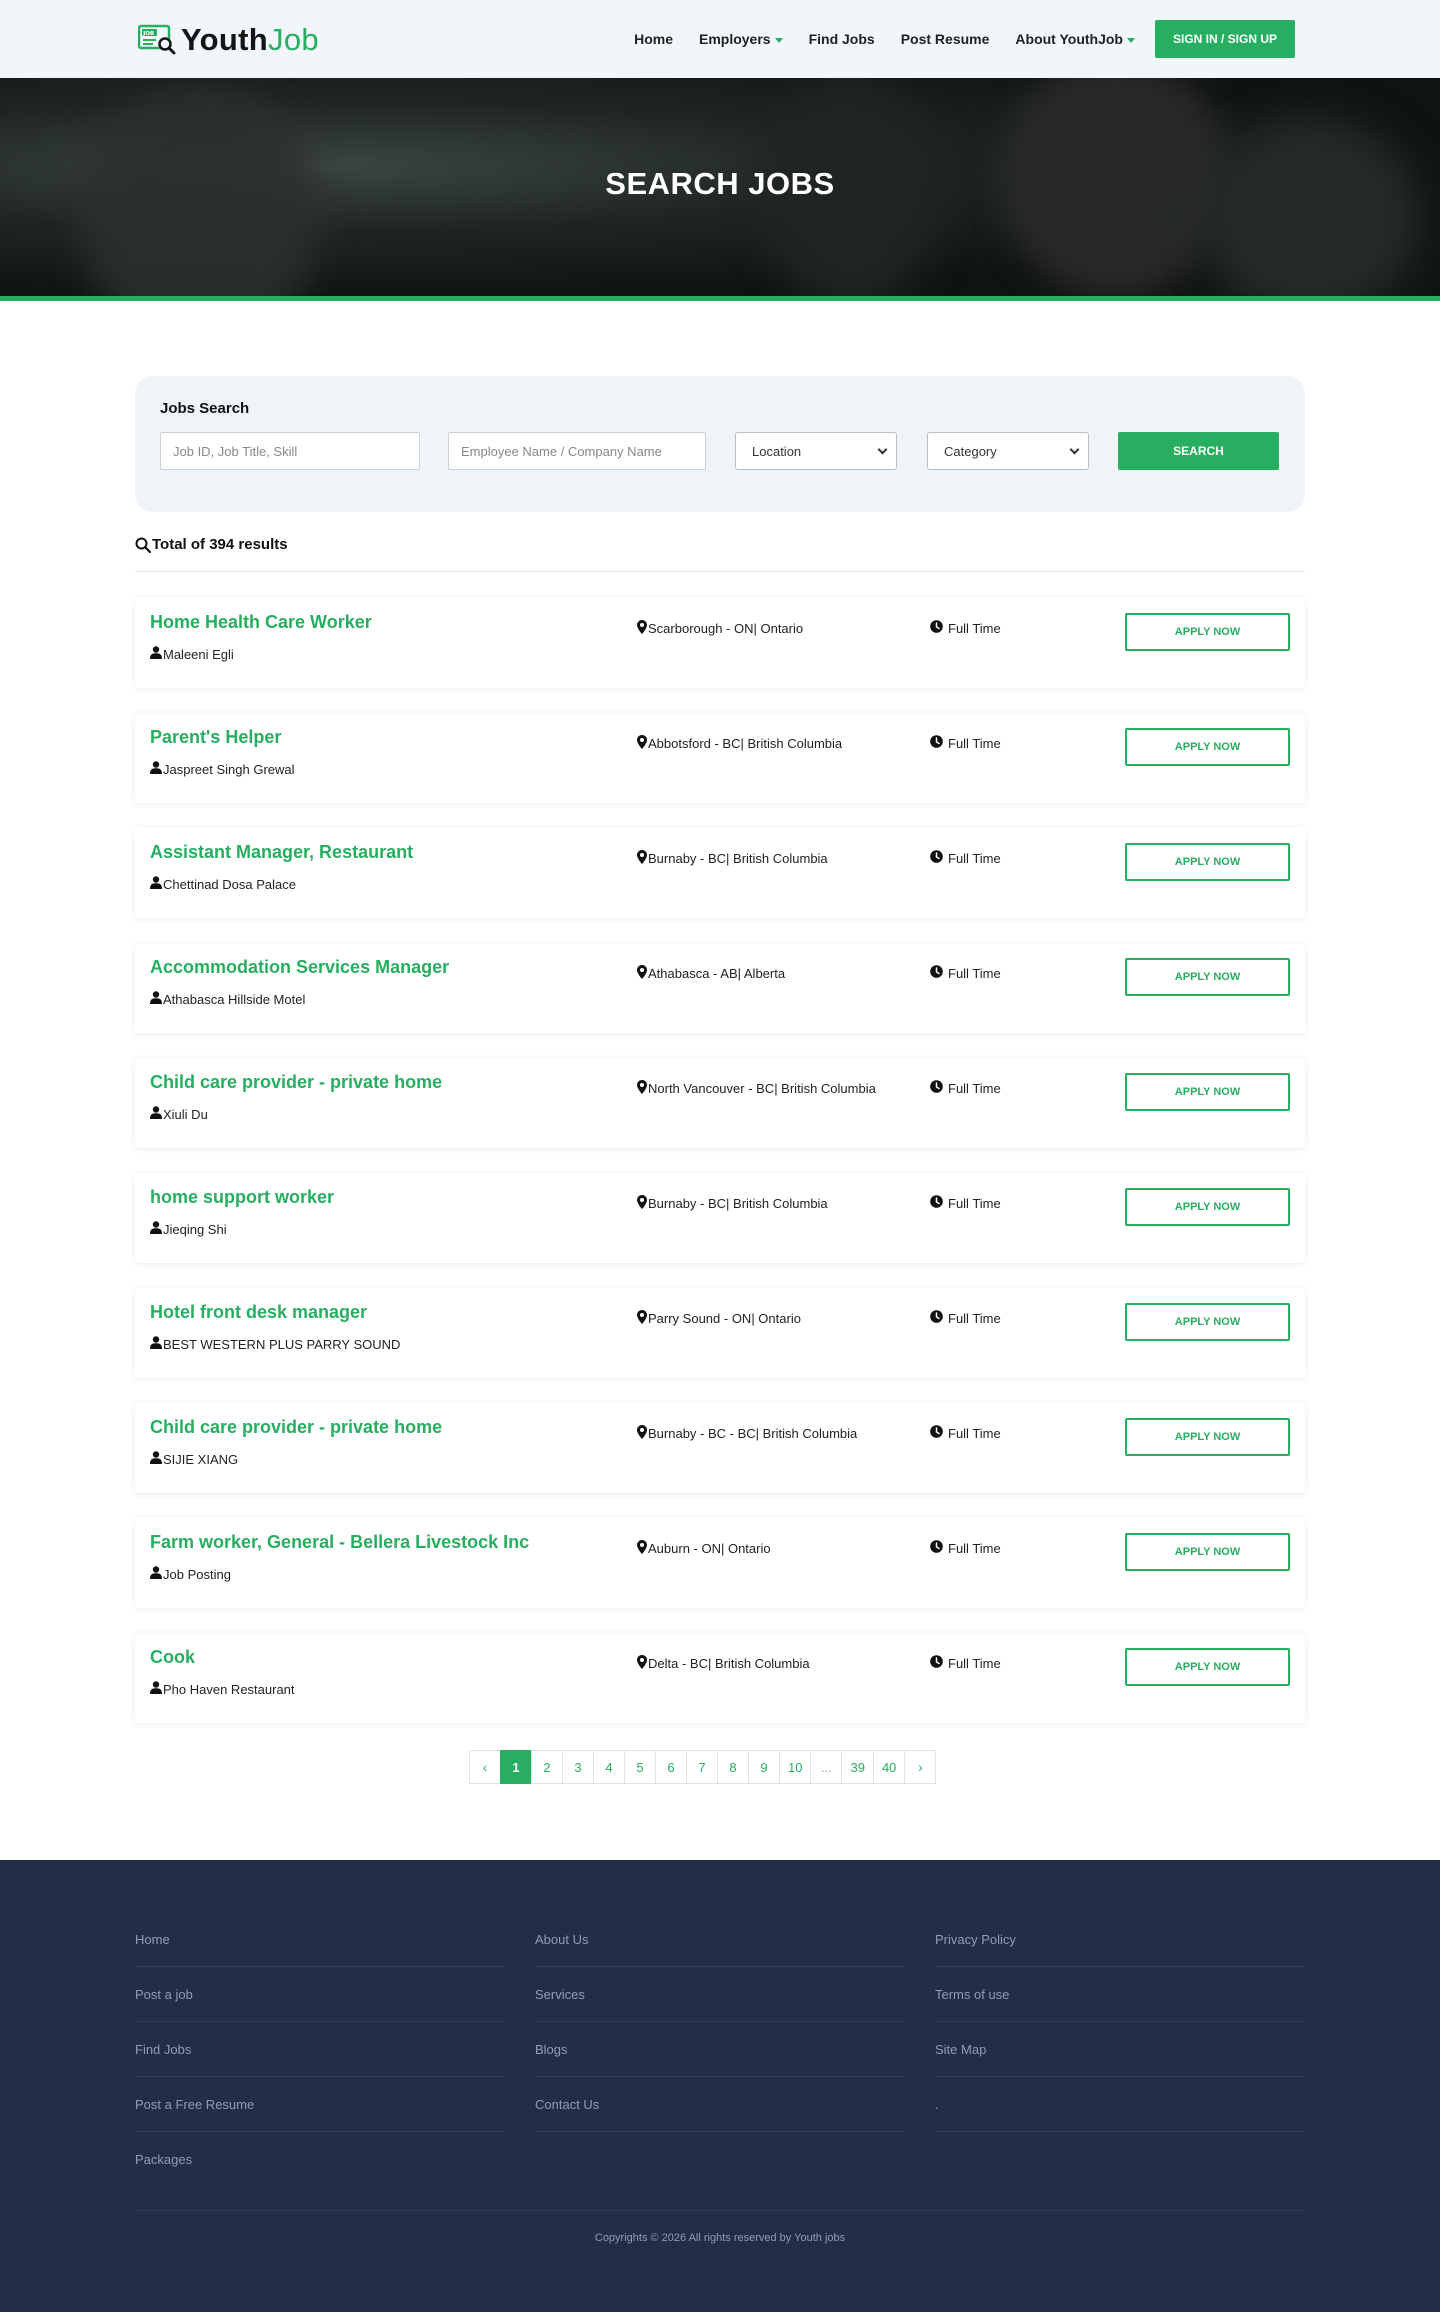  Describe the element at coordinates (229, 769) in the screenshot. I see `job-company-name: Jaspreet Singh Grewal` at that location.